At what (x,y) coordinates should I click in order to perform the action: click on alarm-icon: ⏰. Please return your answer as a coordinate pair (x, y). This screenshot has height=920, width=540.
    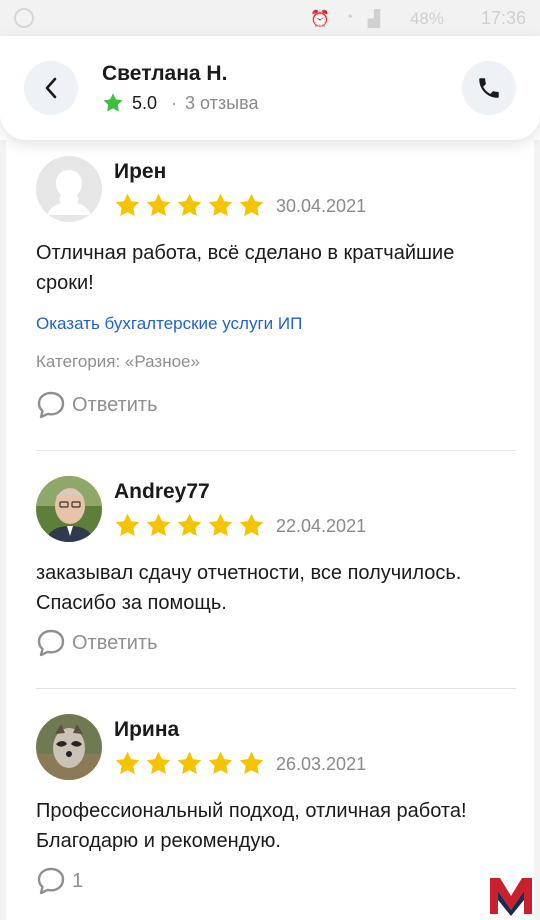
    Looking at the image, I should click on (320, 19).